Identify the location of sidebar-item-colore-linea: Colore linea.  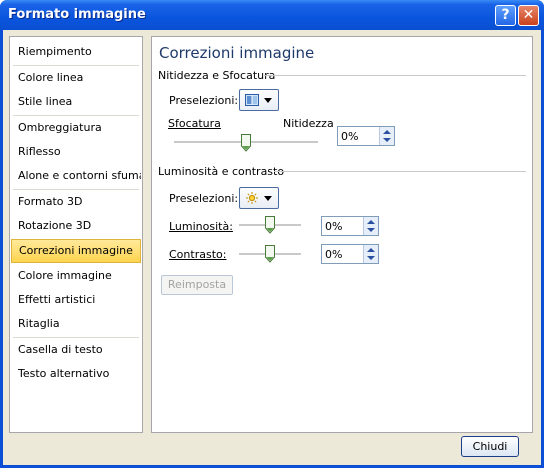
(76, 78).